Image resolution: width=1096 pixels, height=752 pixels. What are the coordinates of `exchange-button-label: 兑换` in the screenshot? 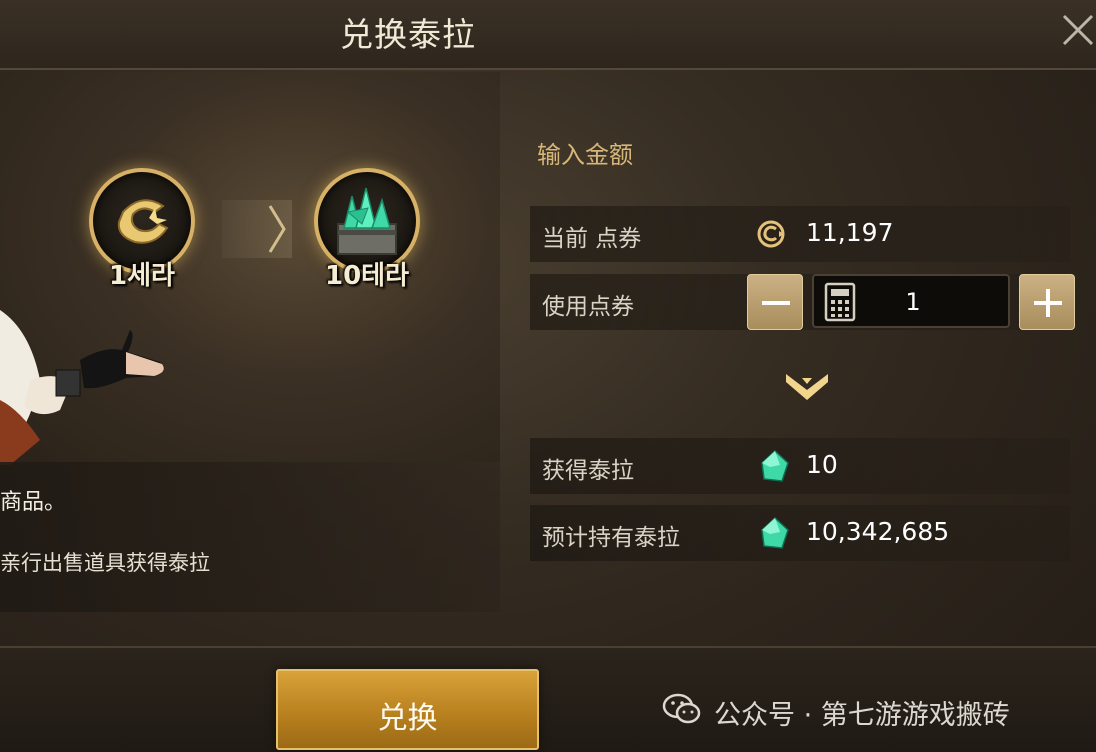 It's located at (407, 718).